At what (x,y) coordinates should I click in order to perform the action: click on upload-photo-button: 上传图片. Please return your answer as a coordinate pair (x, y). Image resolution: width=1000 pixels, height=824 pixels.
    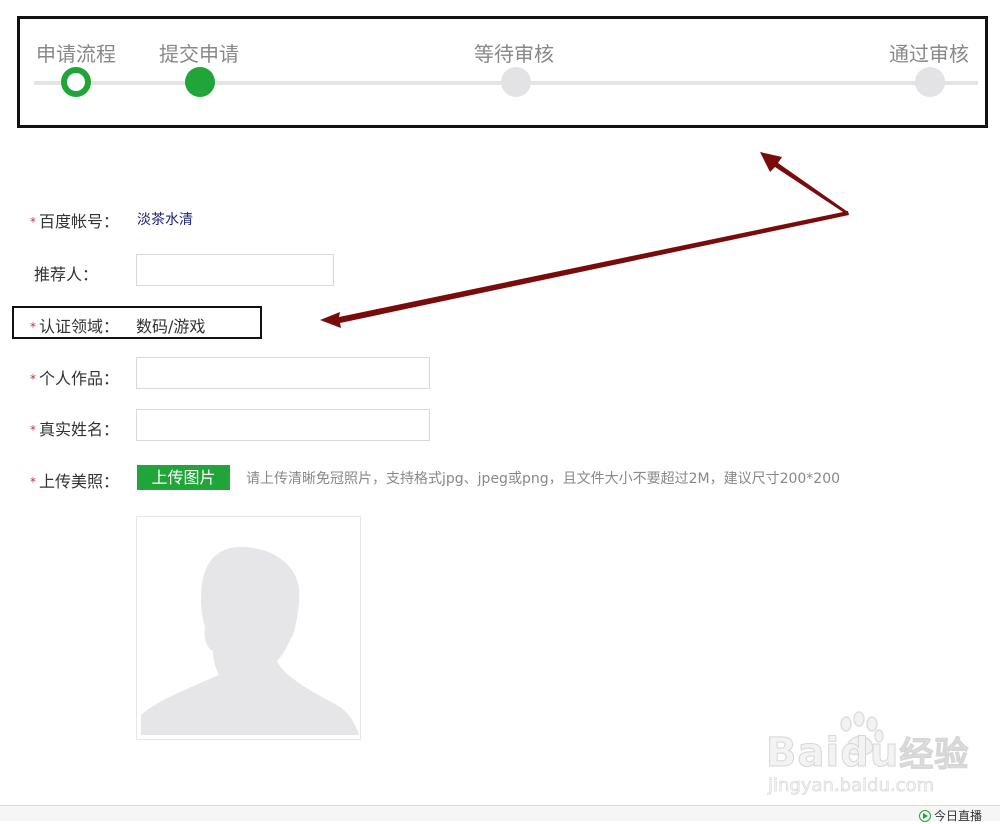
    Looking at the image, I should click on (183, 477).